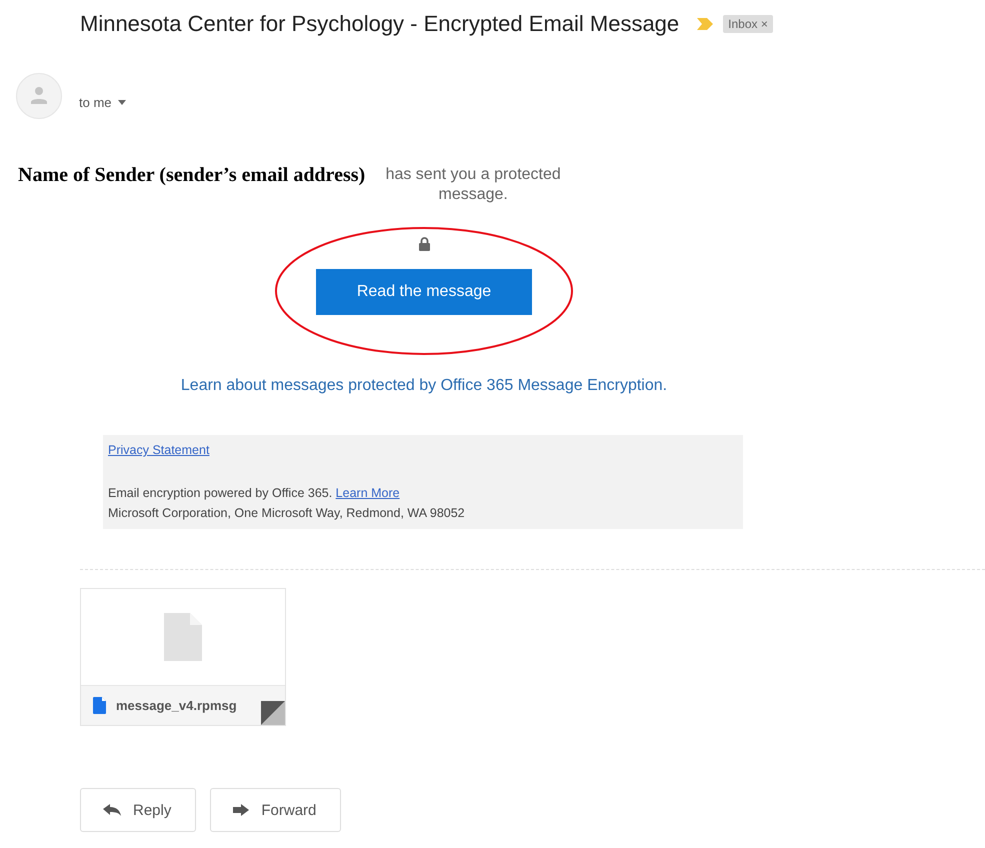 The image size is (985, 848). I want to click on privacy-statement-link: Privacy Statement, so click(159, 450).